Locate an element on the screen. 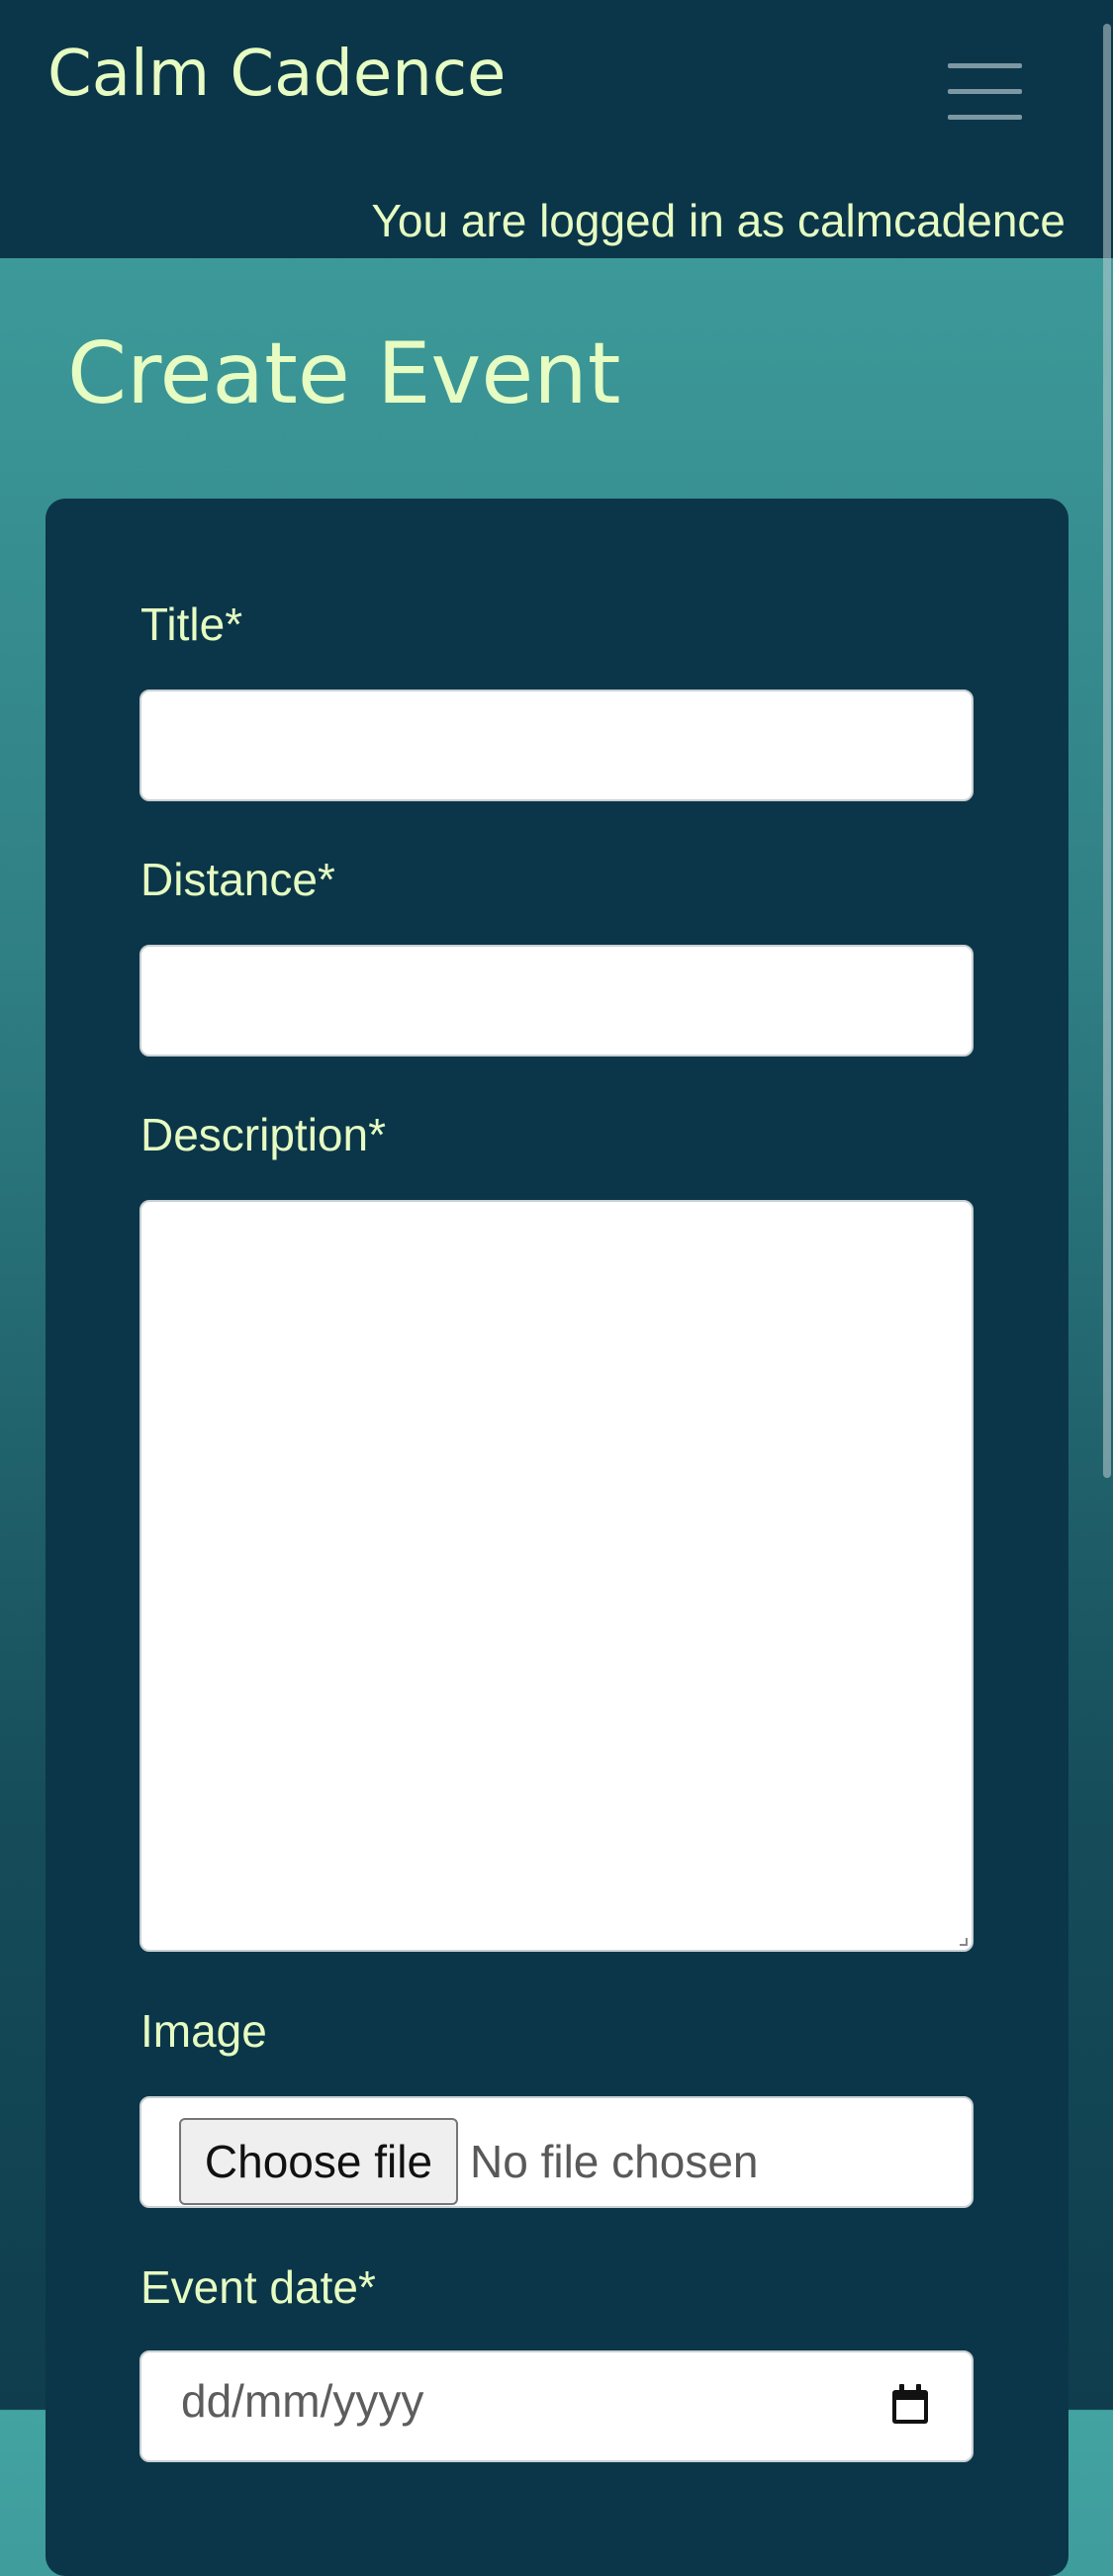 The width and height of the screenshot is (1113, 2576). login-status-text: You are logged in as calmcadence is located at coordinates (718, 220).